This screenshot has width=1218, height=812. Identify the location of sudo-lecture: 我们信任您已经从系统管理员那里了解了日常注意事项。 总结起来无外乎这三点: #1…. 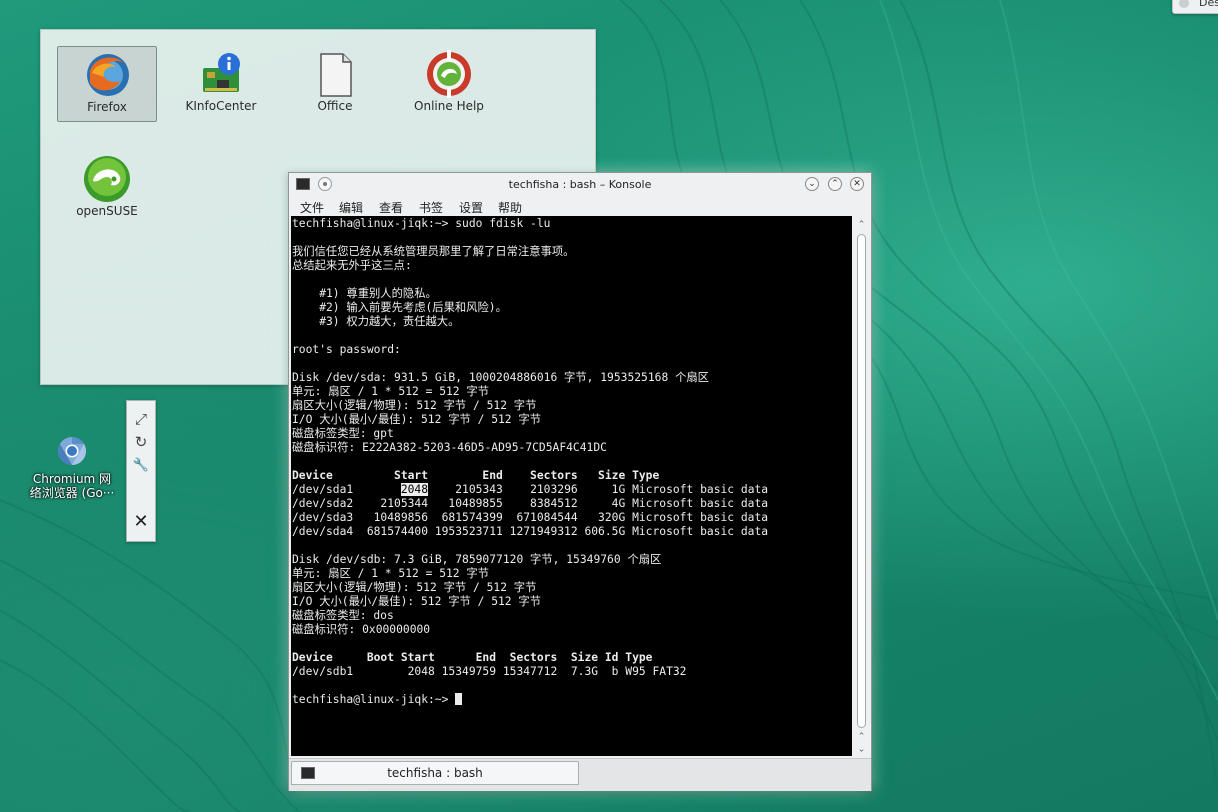
(433, 300).